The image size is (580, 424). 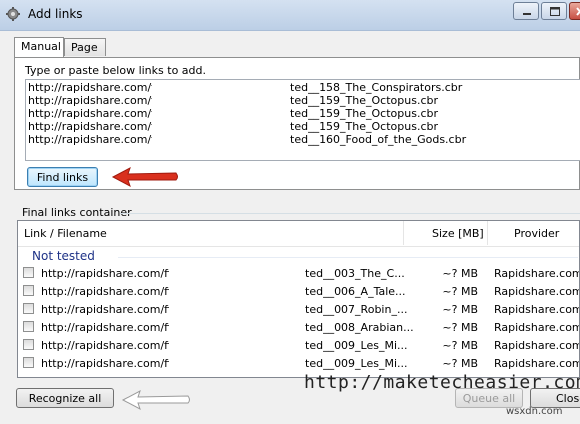 What do you see at coordinates (534, 411) in the screenshot?
I see `site-mark: wsxdn.com` at bounding box center [534, 411].